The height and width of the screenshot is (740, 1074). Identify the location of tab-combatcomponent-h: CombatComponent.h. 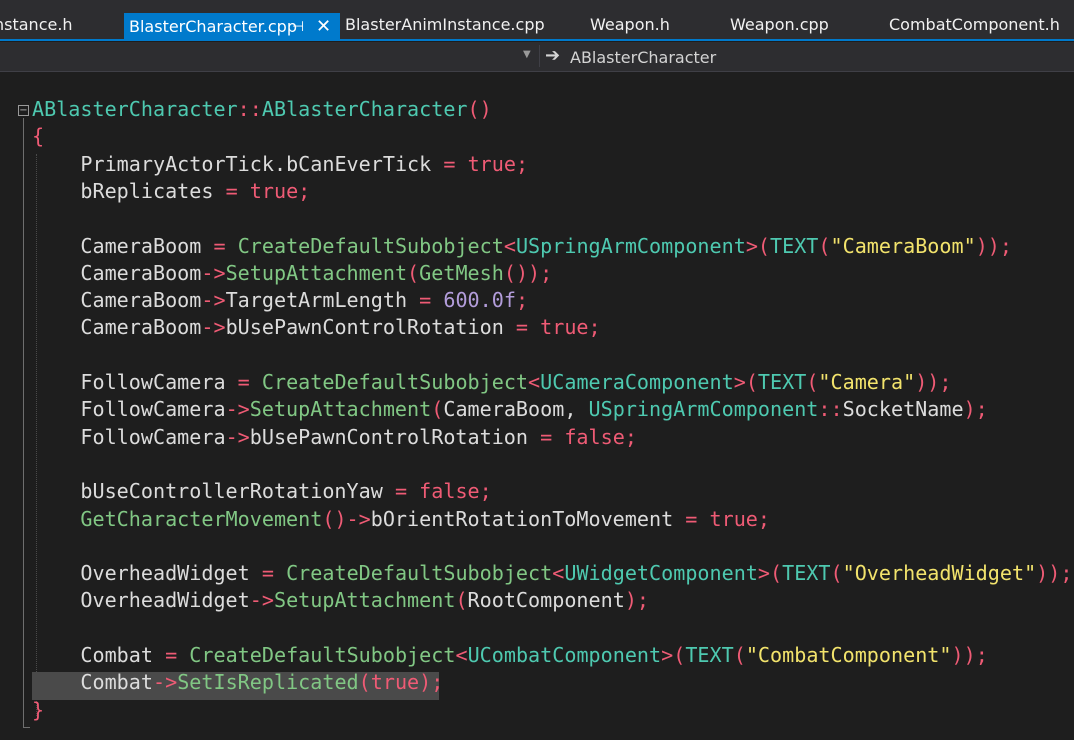
(974, 25).